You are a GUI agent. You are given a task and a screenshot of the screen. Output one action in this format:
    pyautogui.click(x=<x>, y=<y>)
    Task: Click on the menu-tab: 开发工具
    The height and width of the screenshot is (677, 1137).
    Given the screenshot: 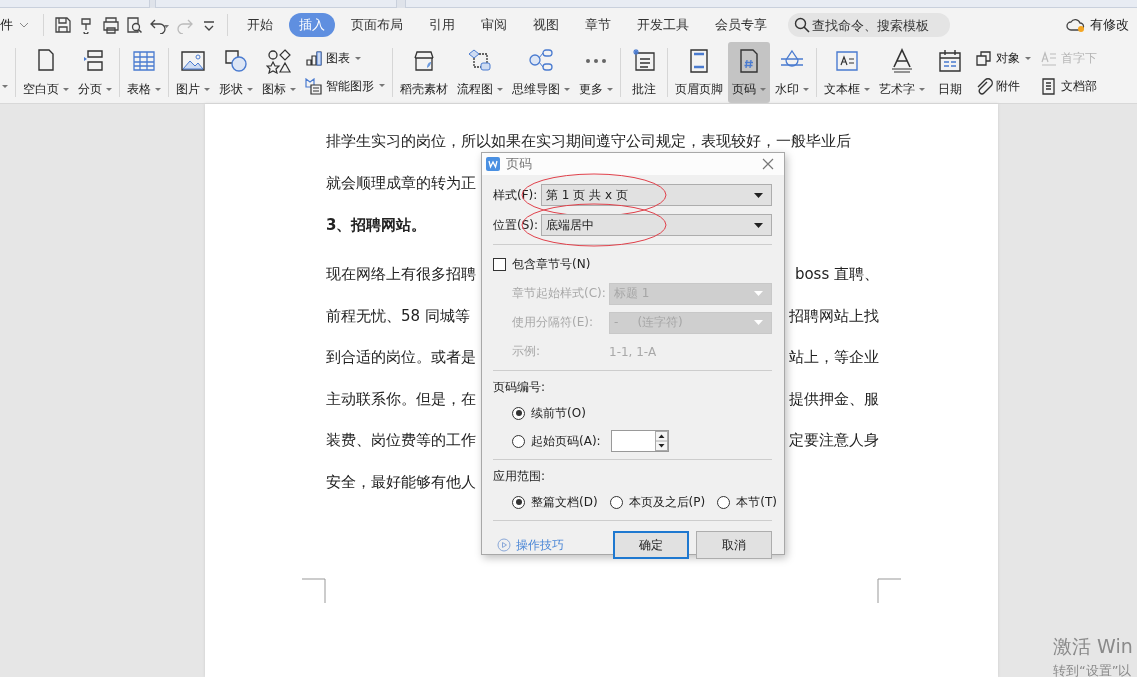 What is the action you would take?
    pyautogui.click(x=663, y=25)
    